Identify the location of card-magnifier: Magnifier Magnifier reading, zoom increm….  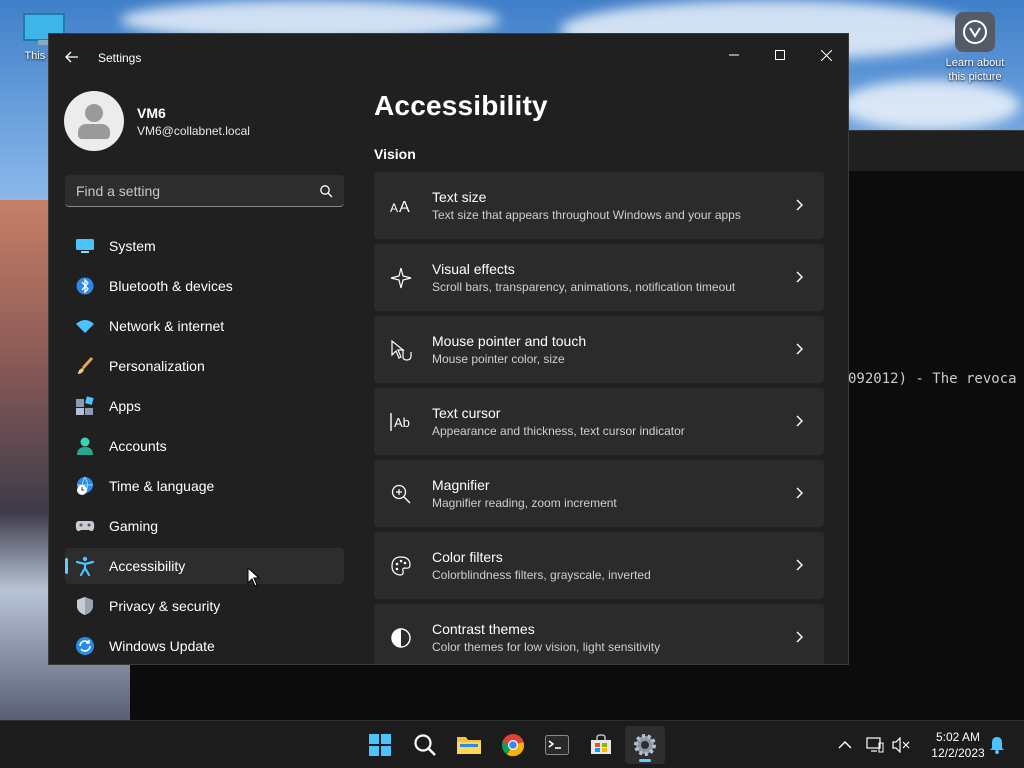
(599, 493).